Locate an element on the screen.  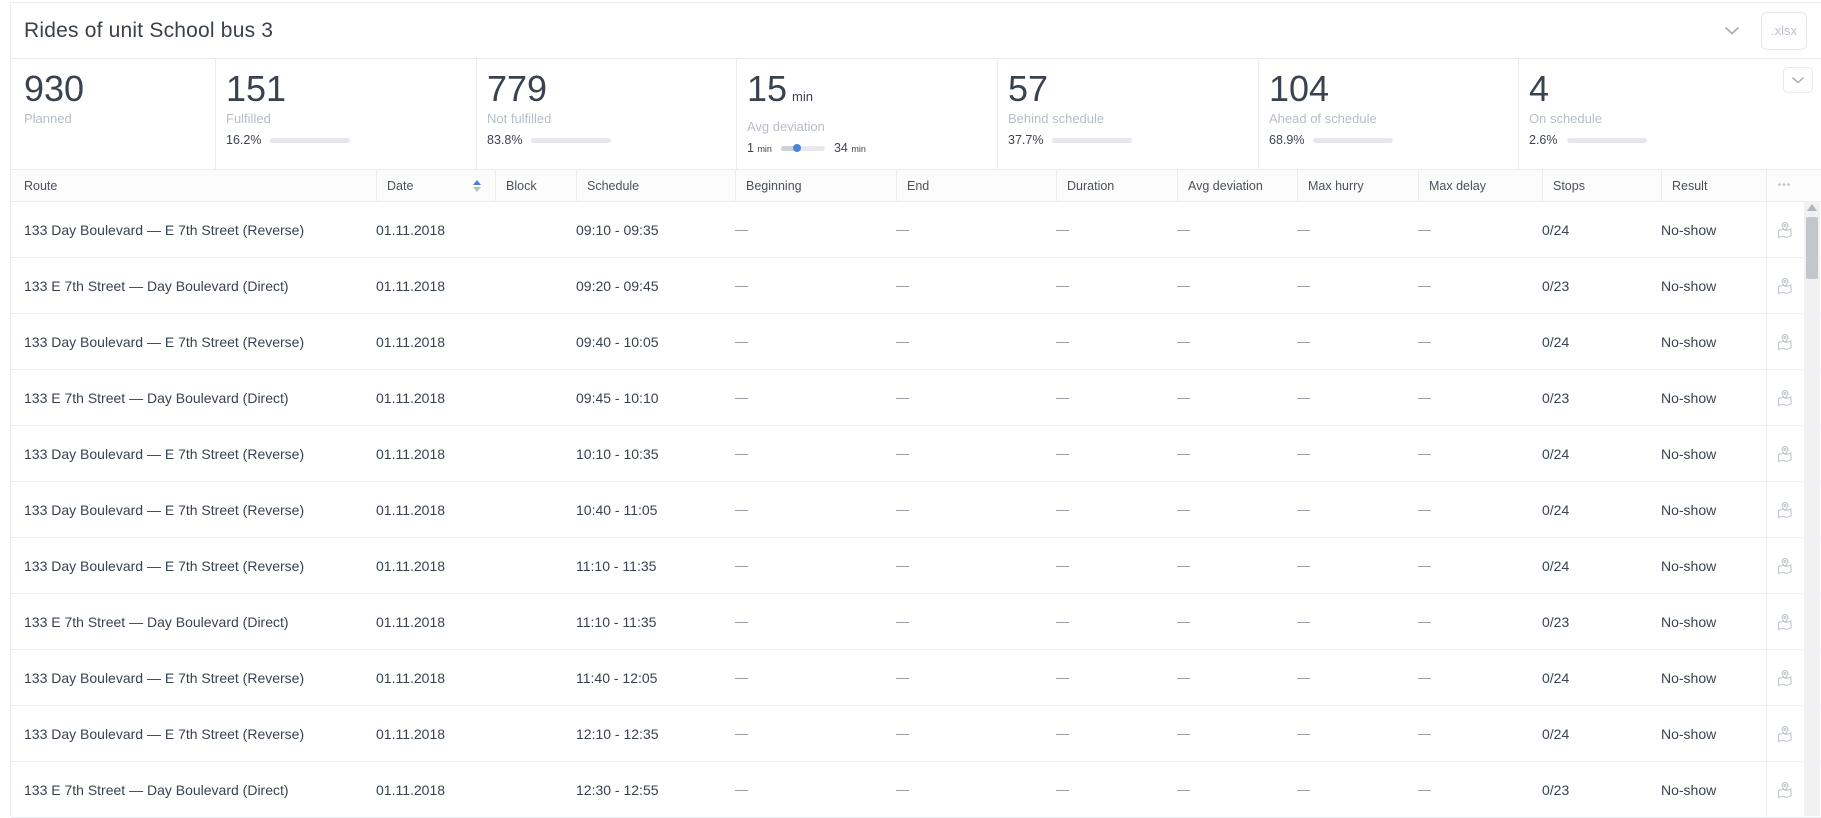
cell-max-delay: — is located at coordinates (1480, 677).